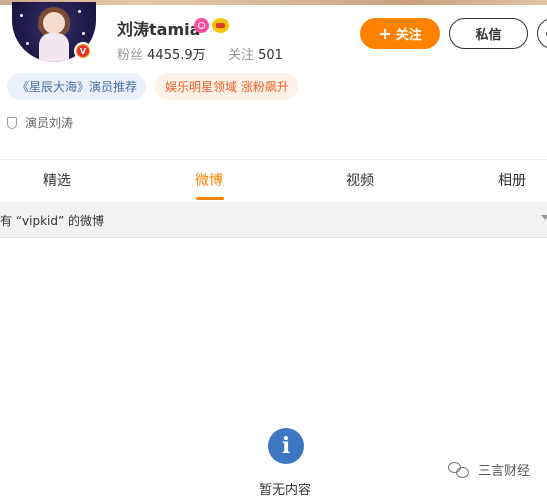  What do you see at coordinates (273, 181) in the screenshot?
I see `profile-tabs: 精选 微博 视频 相册` at bounding box center [273, 181].